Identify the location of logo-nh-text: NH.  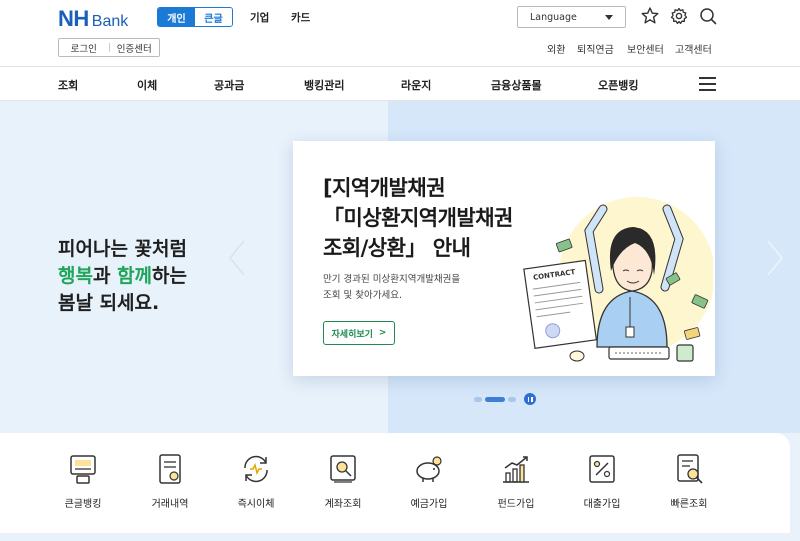
(73, 18).